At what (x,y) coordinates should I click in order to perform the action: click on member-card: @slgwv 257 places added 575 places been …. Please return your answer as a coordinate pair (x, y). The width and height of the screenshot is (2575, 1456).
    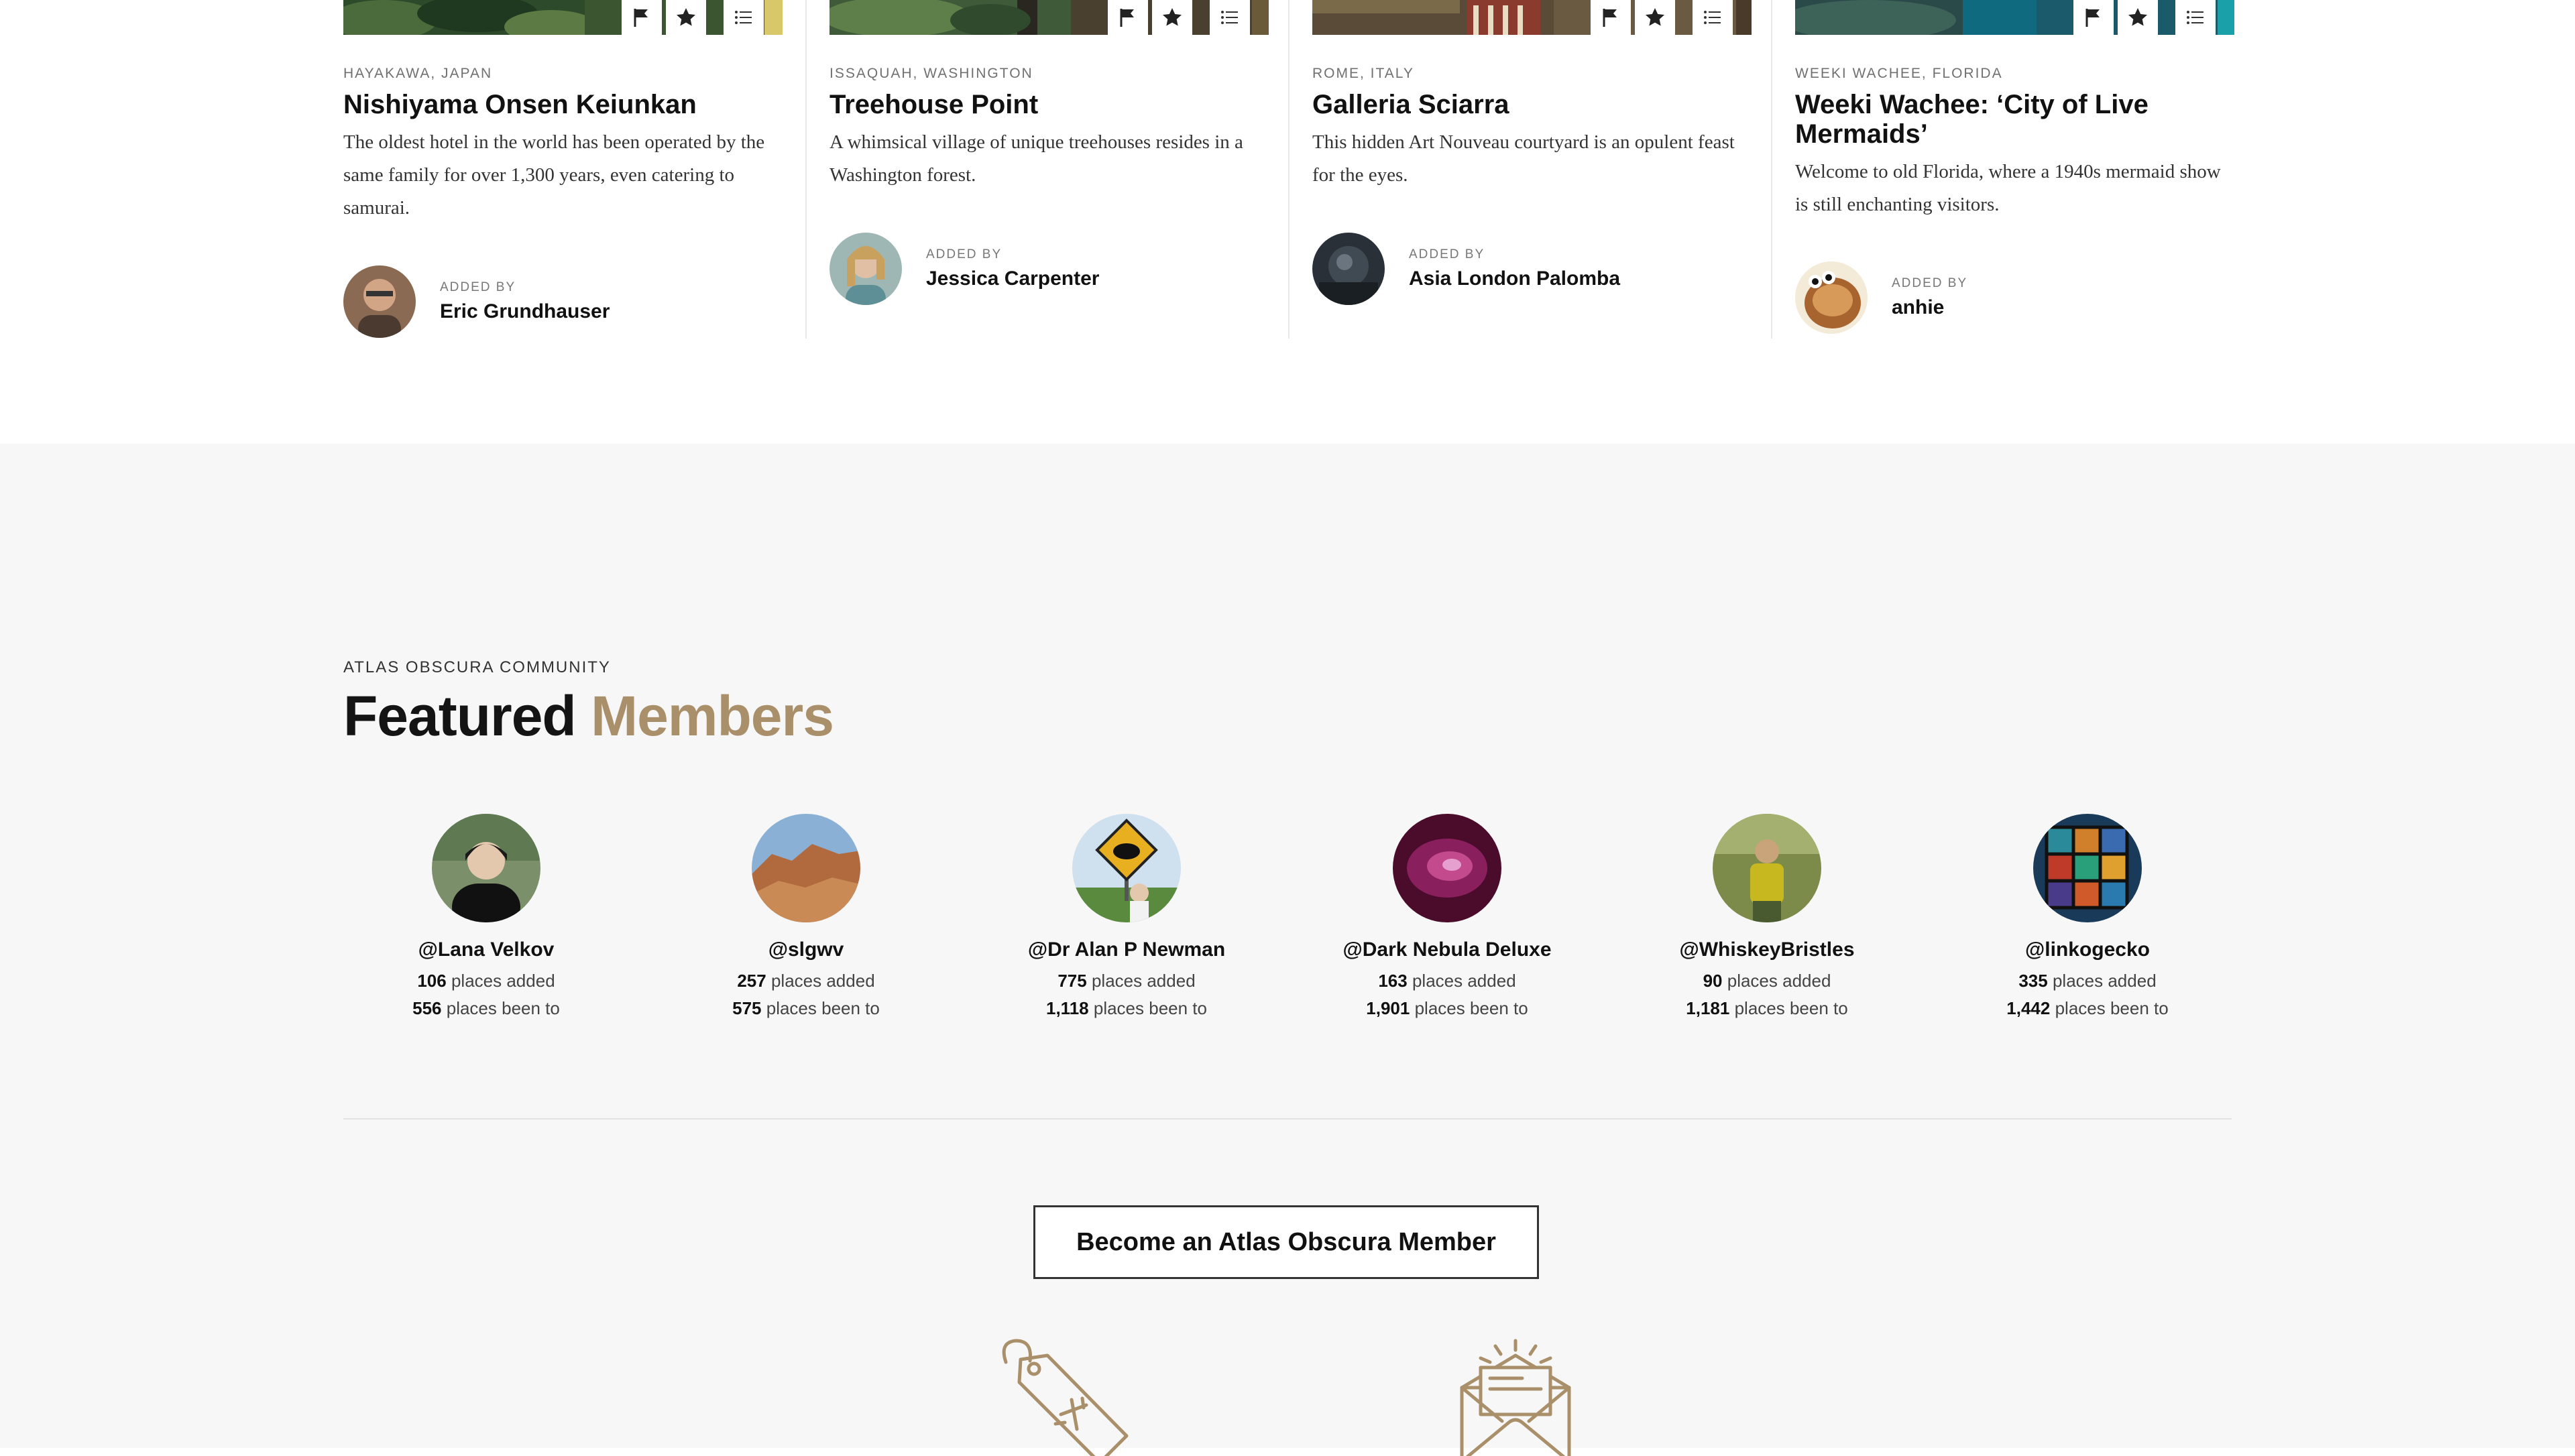
    Looking at the image, I should click on (806, 916).